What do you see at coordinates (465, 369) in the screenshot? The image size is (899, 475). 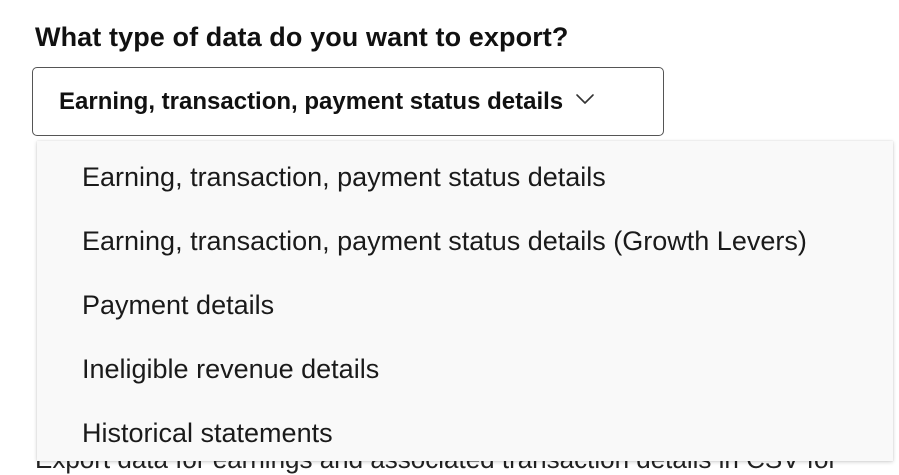 I see `dropdown-option-ineligible-revenue: Ineligible revenue details` at bounding box center [465, 369].